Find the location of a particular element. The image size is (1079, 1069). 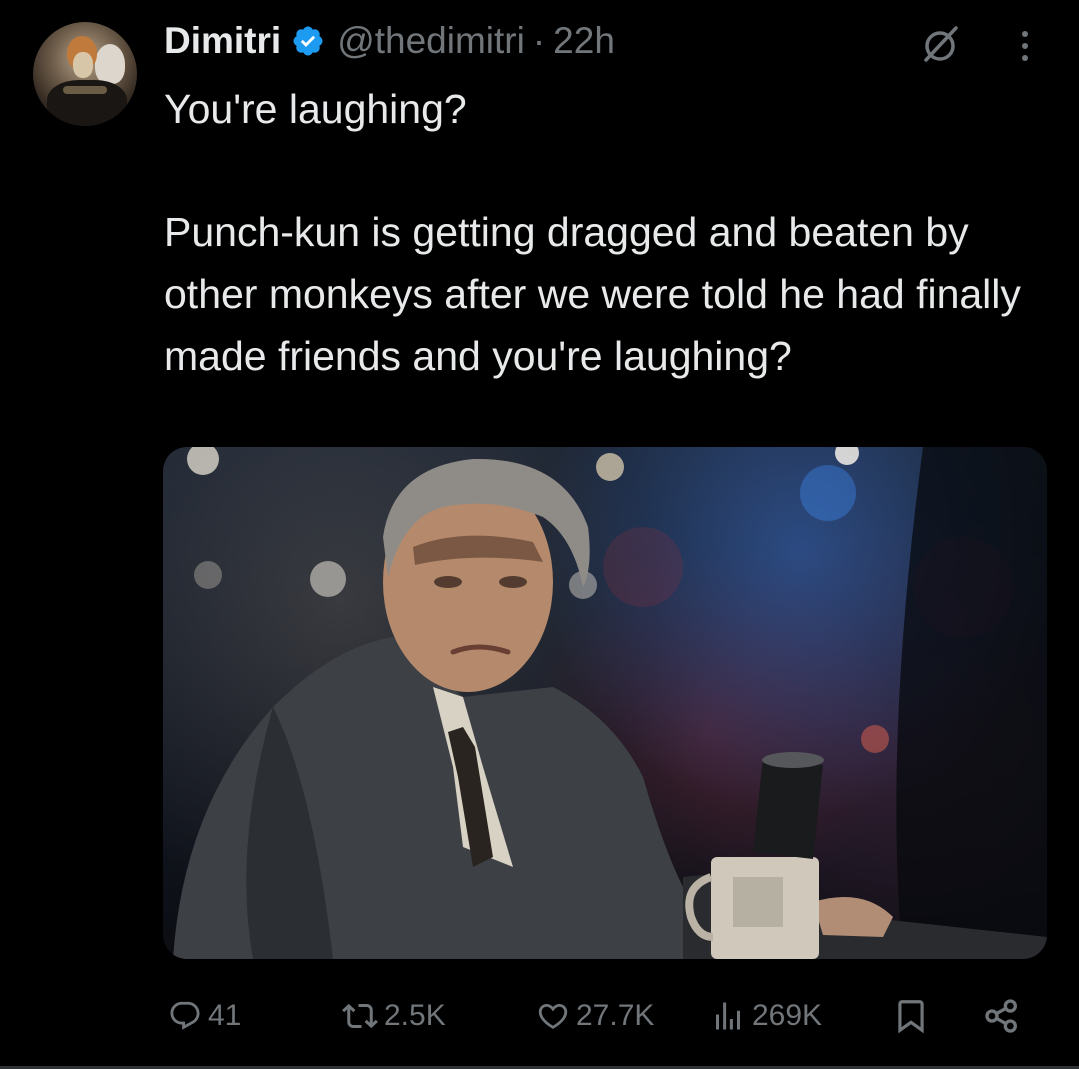

avatar is located at coordinates (85, 74).